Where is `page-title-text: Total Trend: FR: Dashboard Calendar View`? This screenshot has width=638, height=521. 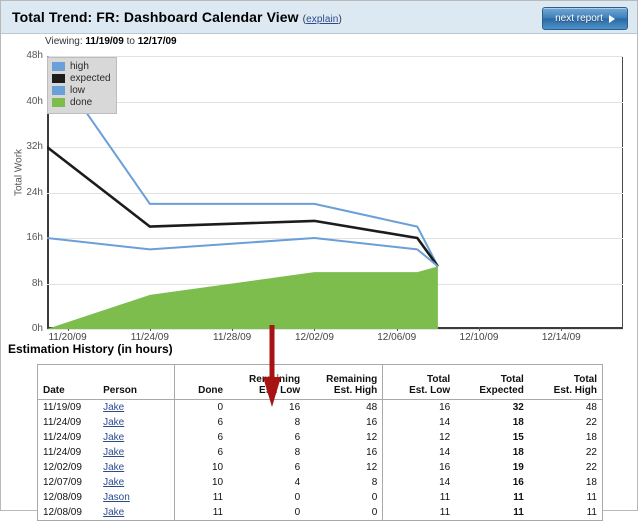 page-title-text: Total Trend: FR: Dashboard Calendar View is located at coordinates (155, 17).